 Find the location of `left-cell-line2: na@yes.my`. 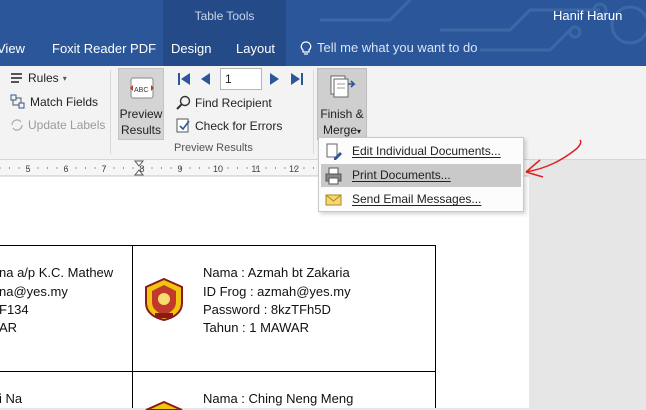

left-cell-line2: na@yes.my is located at coordinates (34, 291).